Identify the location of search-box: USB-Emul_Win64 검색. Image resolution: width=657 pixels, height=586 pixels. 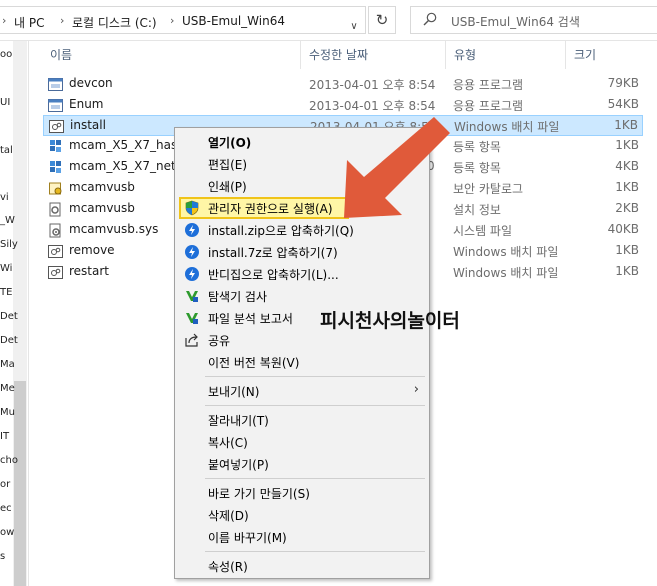
(533, 20).